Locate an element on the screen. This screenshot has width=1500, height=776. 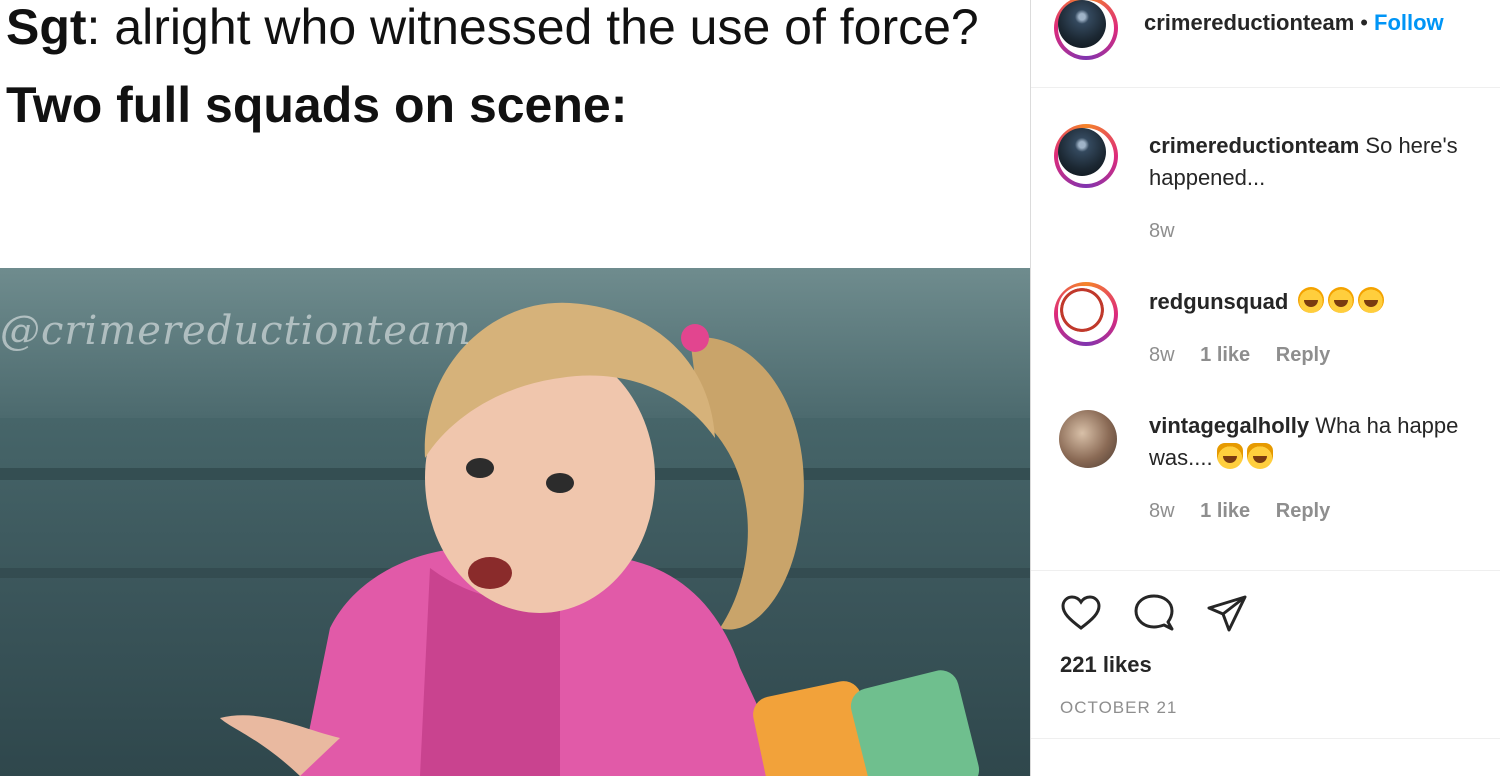
actions-divider is located at coordinates (1265, 570).